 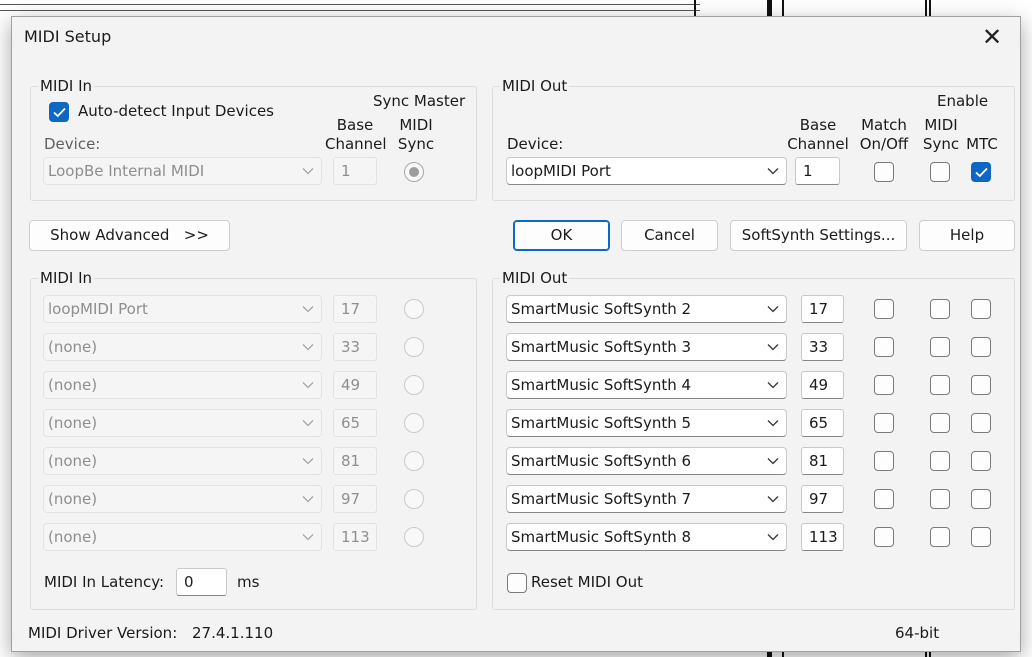 What do you see at coordinates (646, 171) in the screenshot?
I see `midi-out-device-select: loopMIDI Port` at bounding box center [646, 171].